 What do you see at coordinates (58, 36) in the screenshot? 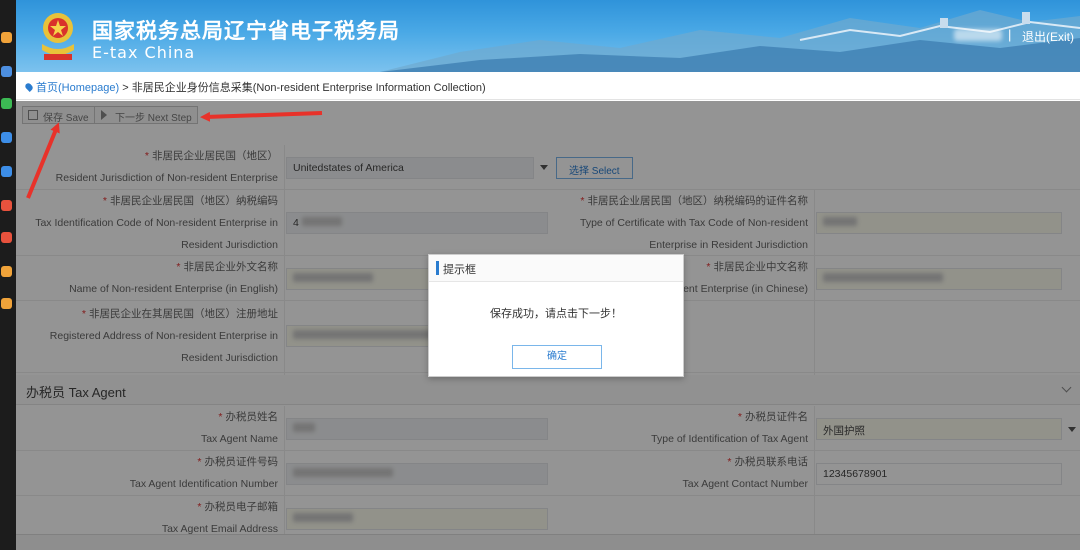
I see `tax-emblem-icon` at bounding box center [58, 36].